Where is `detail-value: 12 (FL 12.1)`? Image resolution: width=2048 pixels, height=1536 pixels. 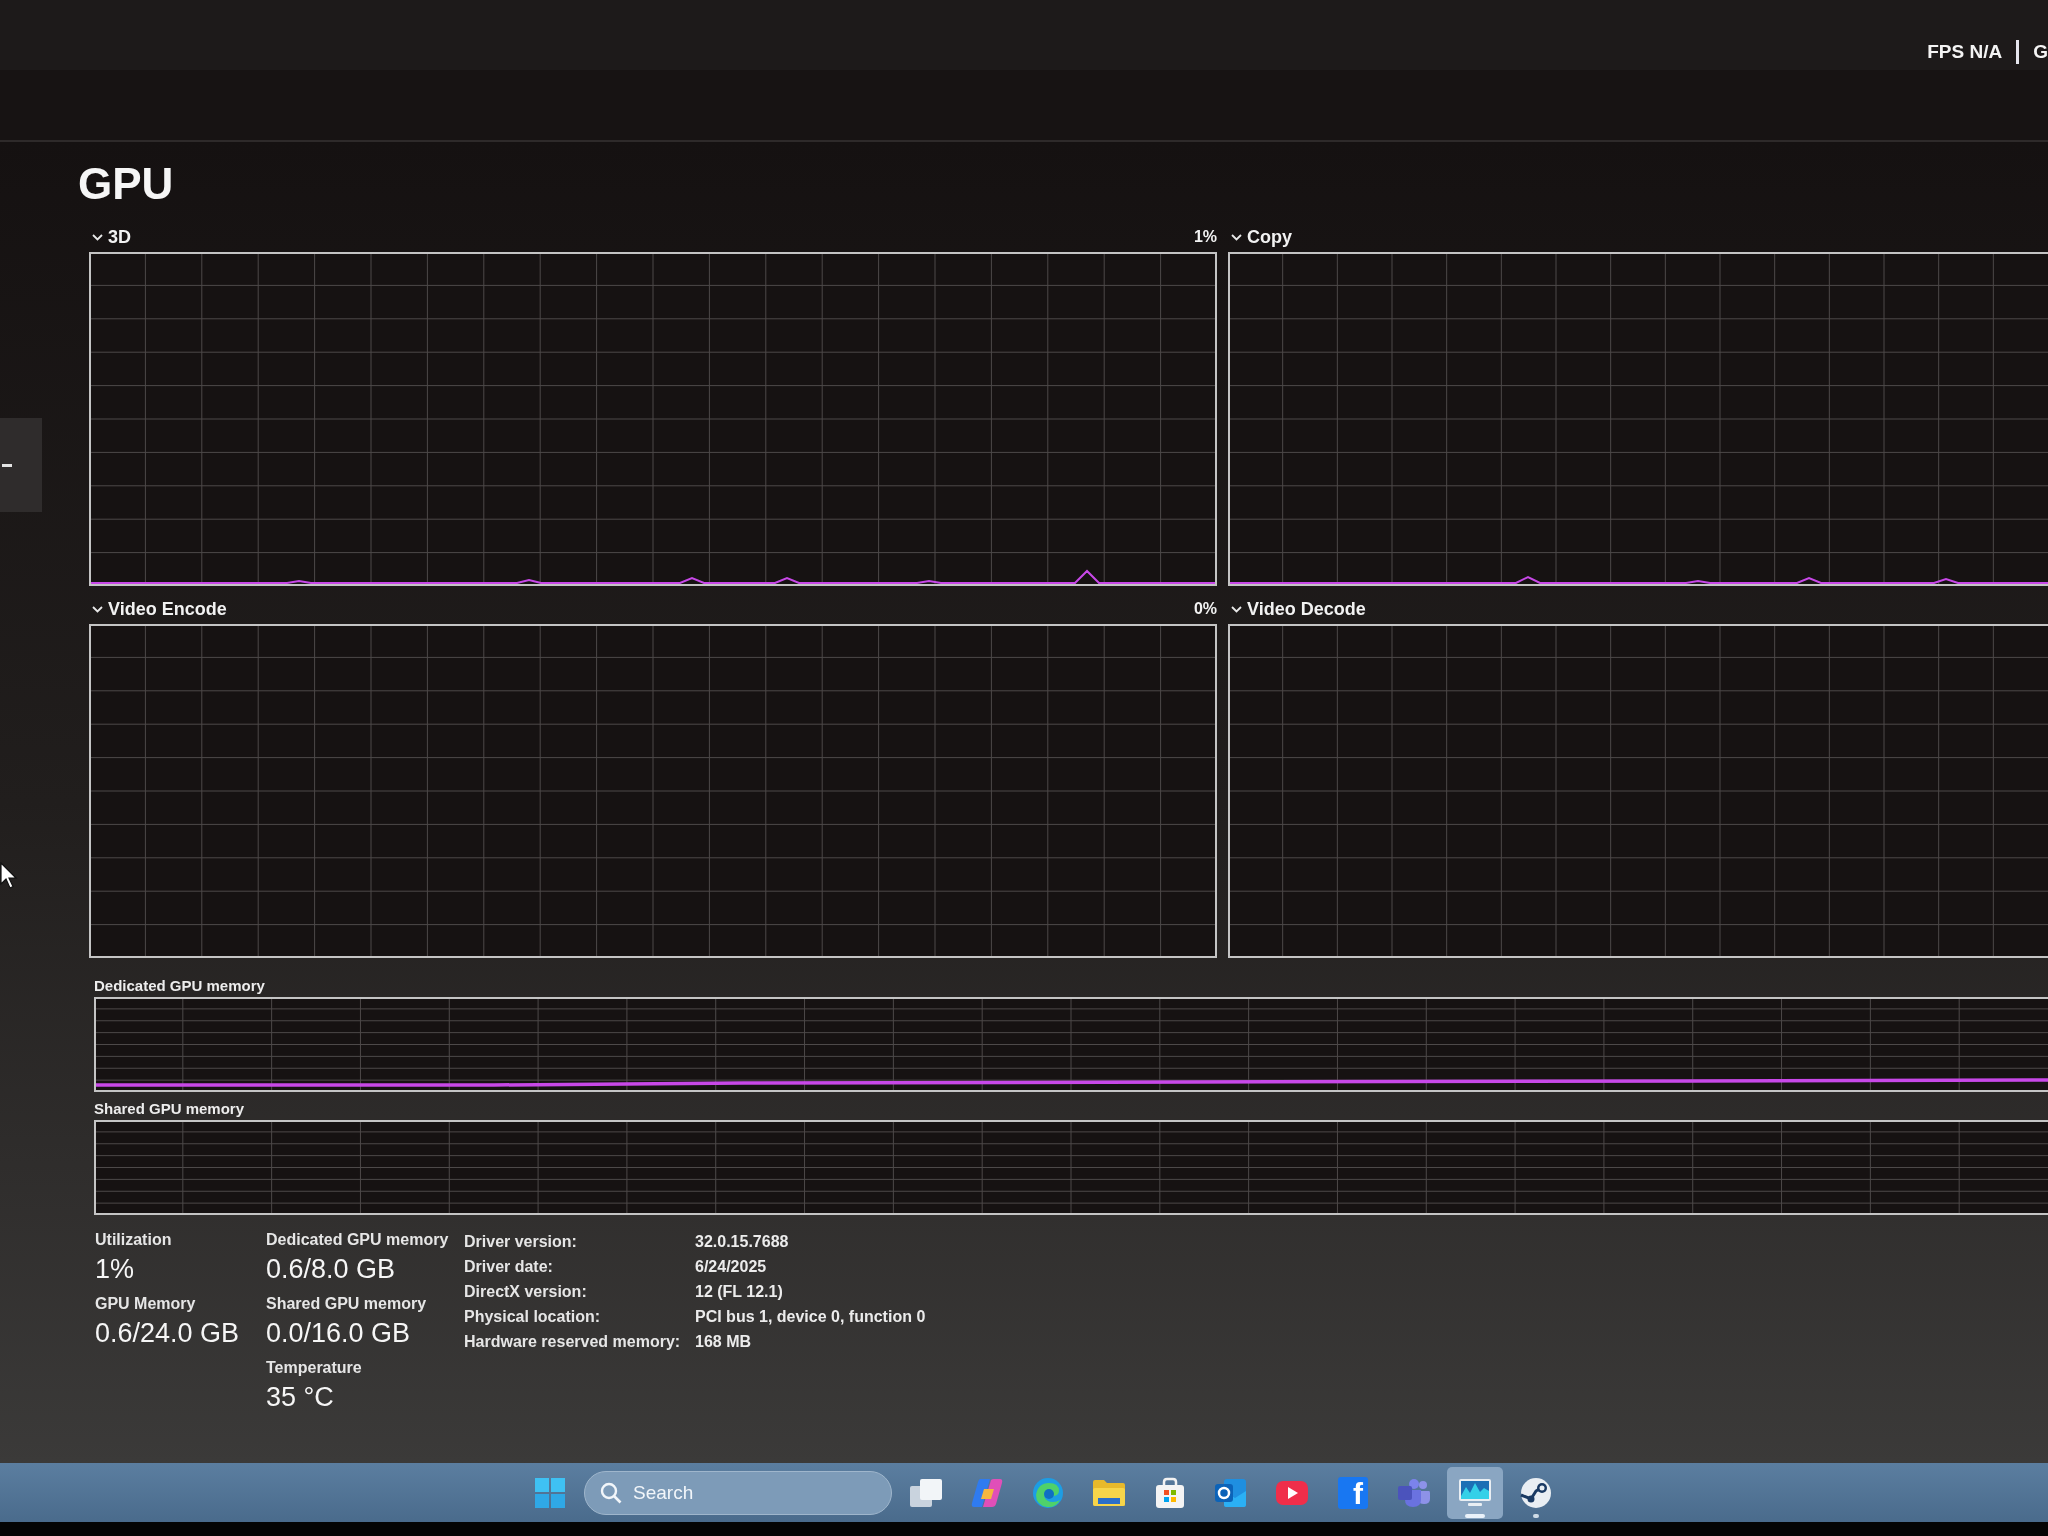 detail-value: 12 (FL 12.1) is located at coordinates (739, 1291).